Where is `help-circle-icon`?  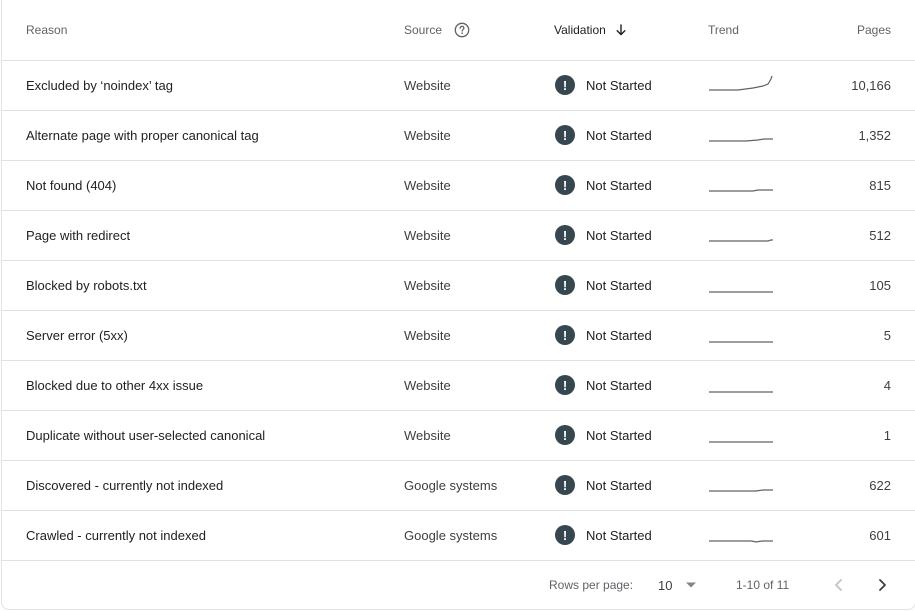 help-circle-icon is located at coordinates (462, 30).